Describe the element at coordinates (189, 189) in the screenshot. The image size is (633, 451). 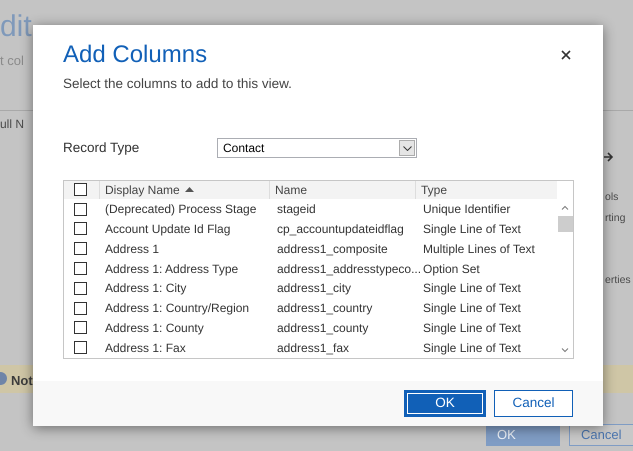
I see `sort-ascending-icon` at that location.